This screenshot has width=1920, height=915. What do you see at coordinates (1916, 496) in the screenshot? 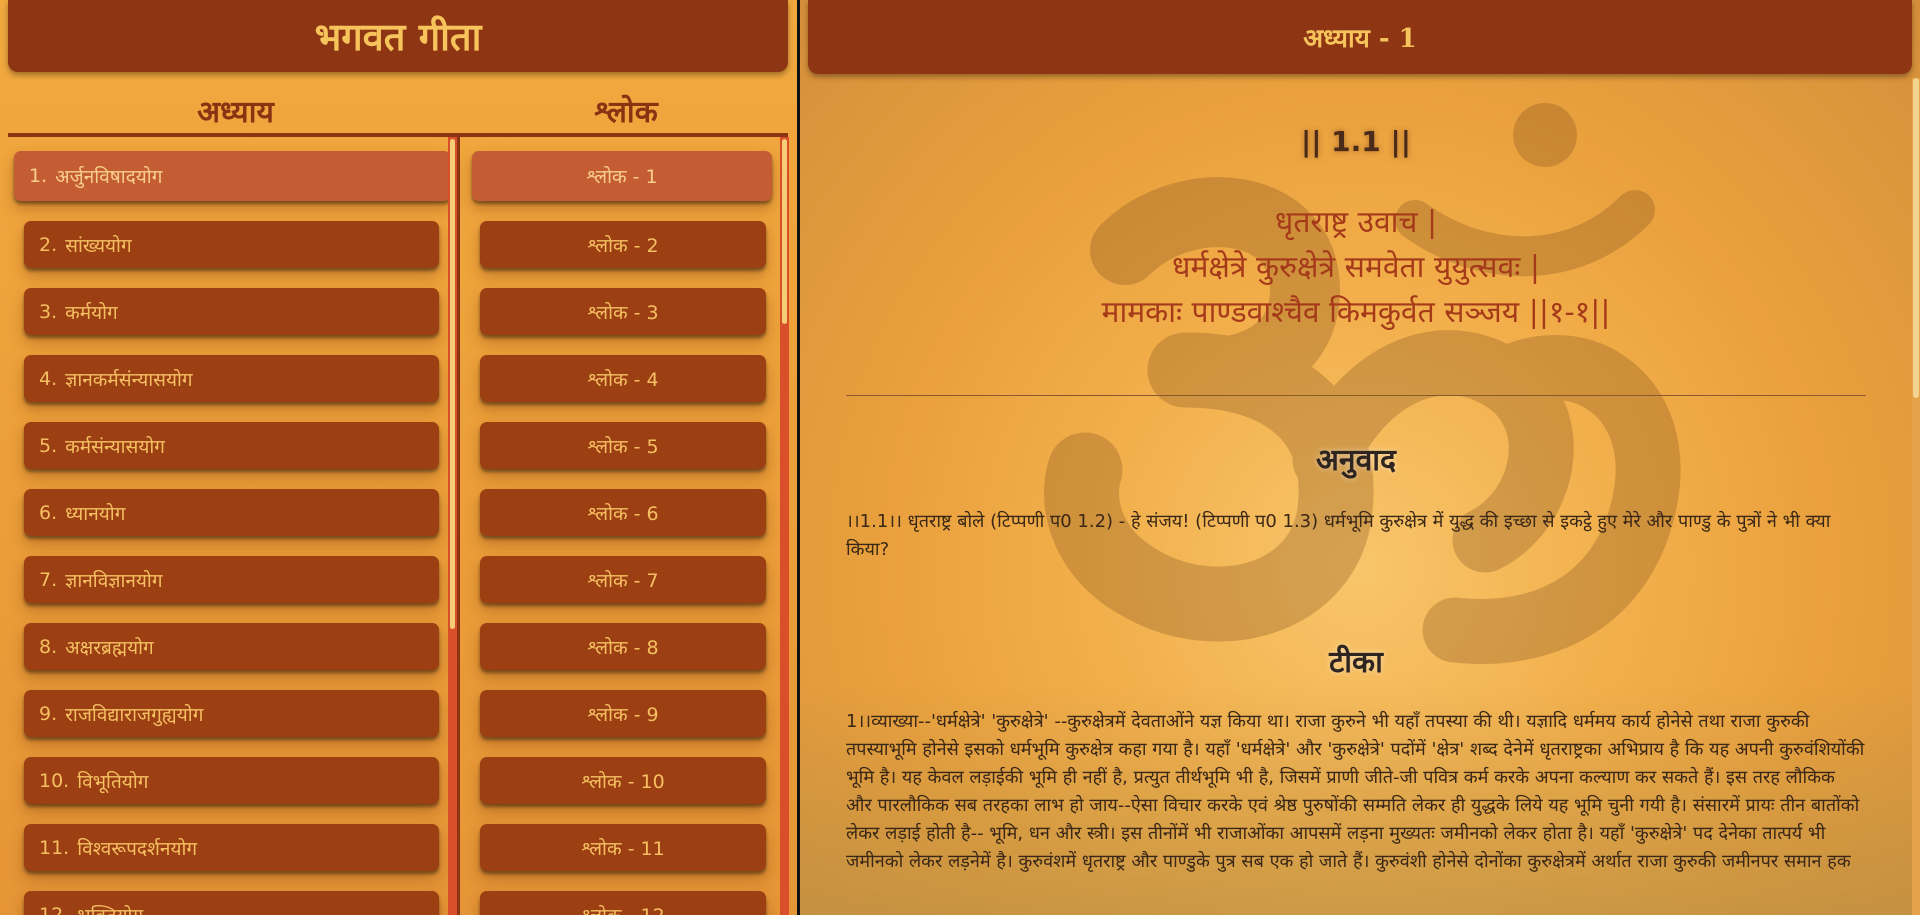
I see `reader-scrollbar` at bounding box center [1916, 496].